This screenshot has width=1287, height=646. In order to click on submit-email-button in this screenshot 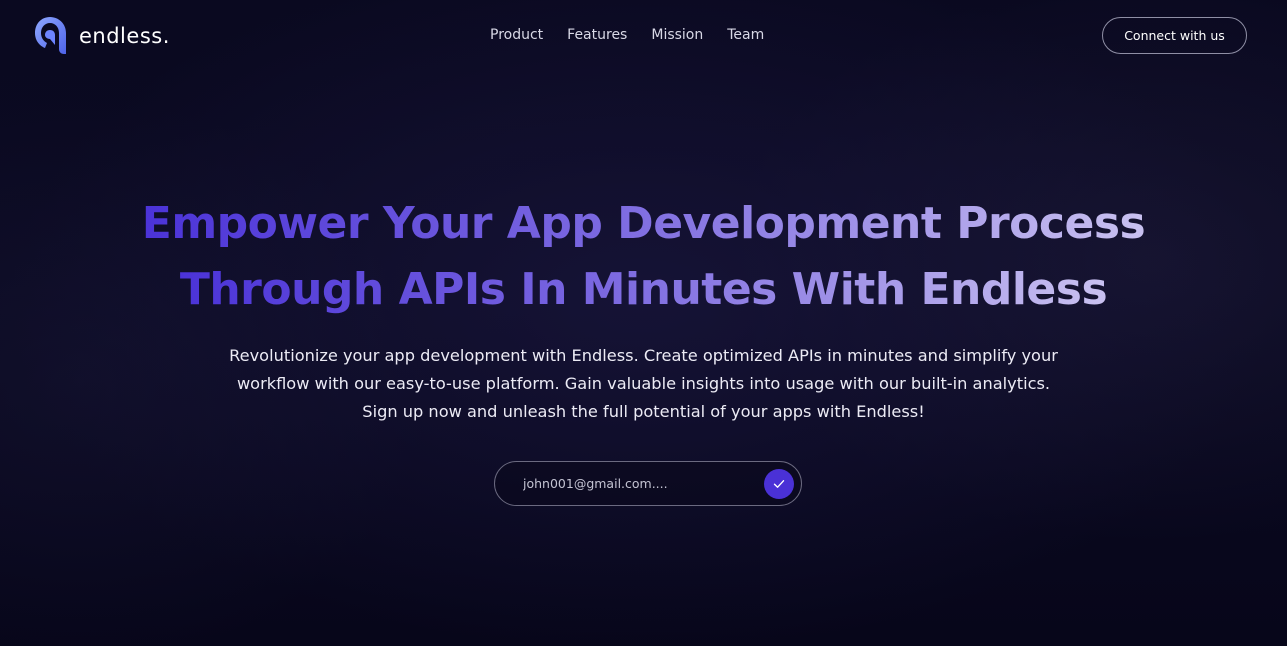, I will do `click(779, 483)`.